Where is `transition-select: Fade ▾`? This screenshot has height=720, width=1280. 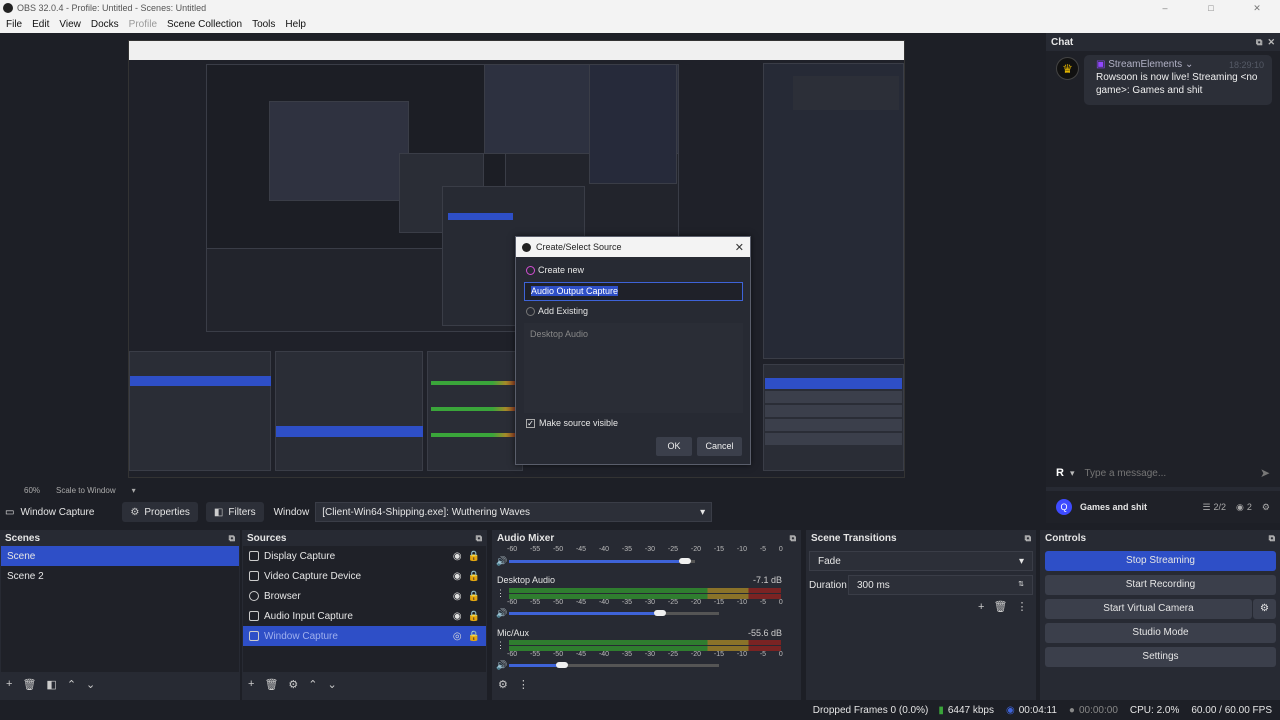 transition-select: Fade ▾ is located at coordinates (921, 561).